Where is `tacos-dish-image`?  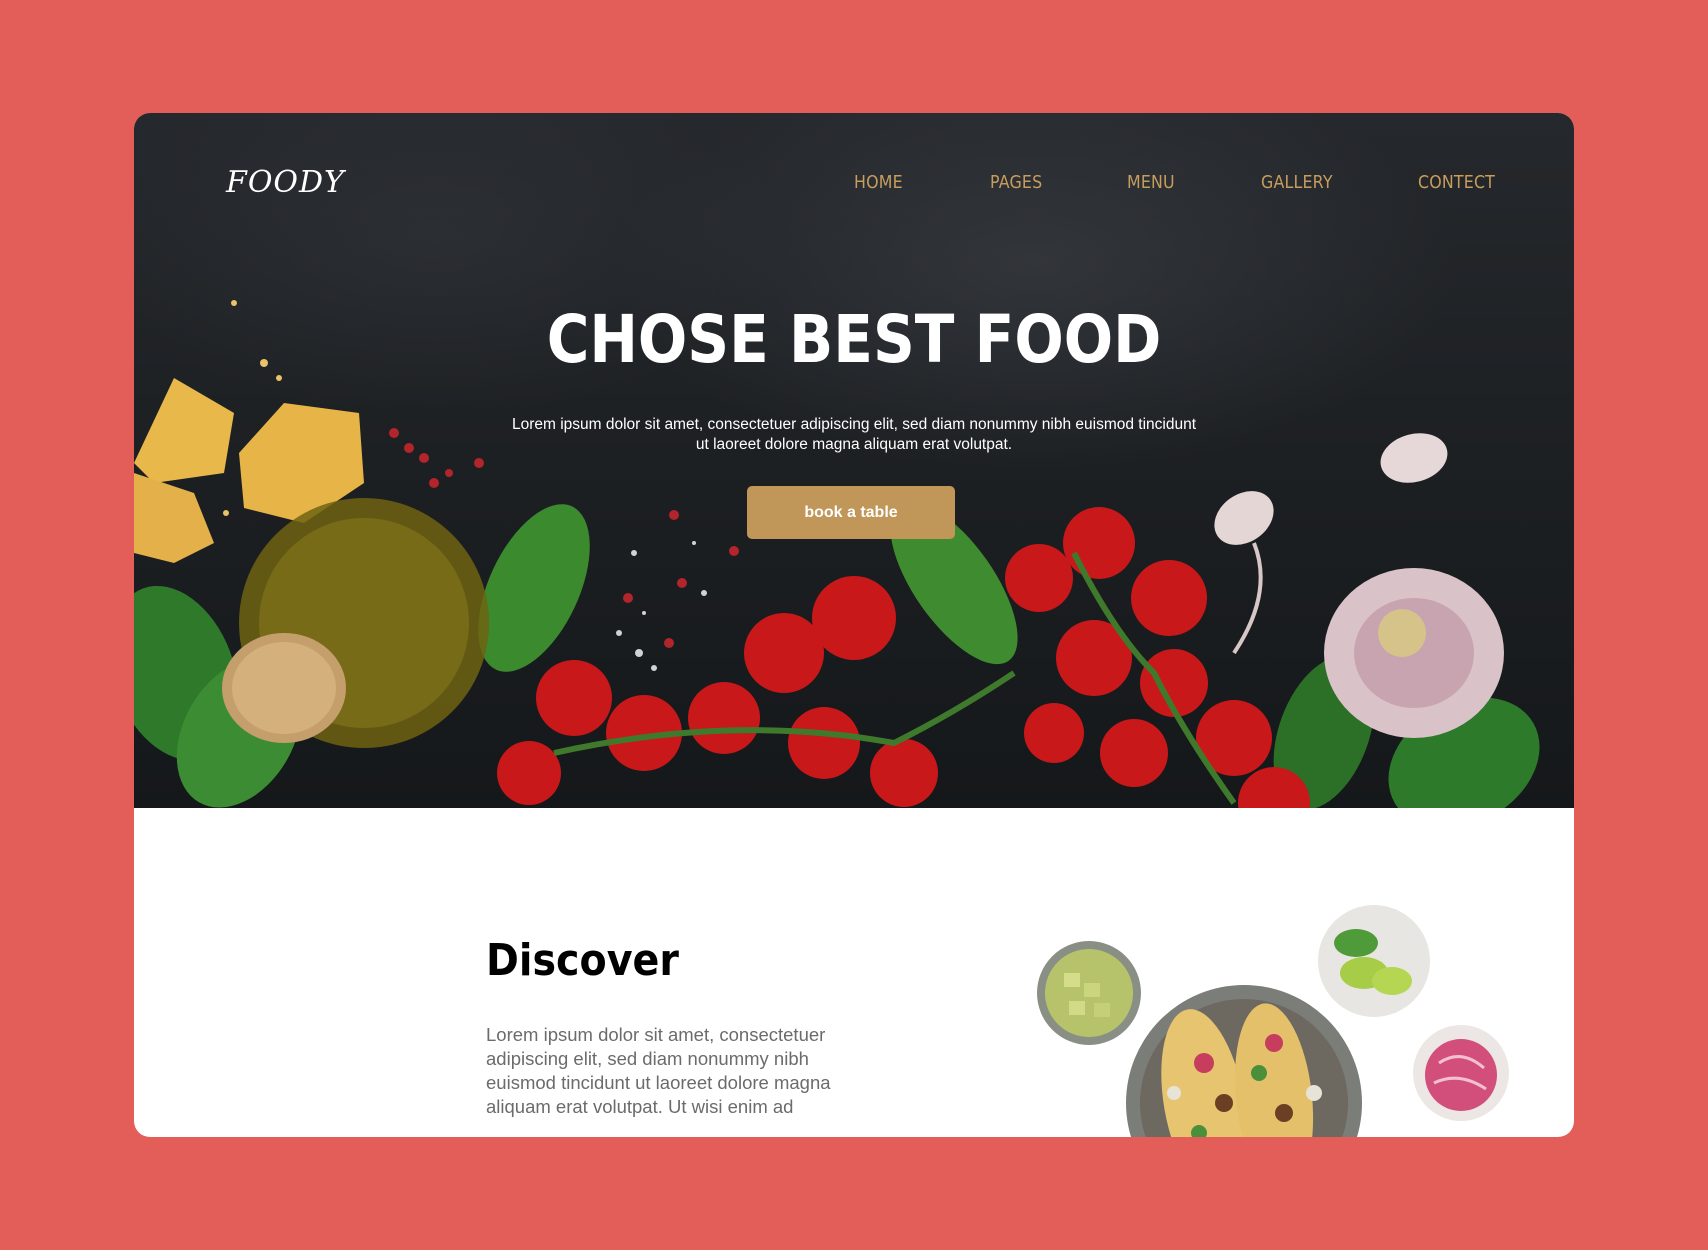
tacos-dish-image is located at coordinates (1273, 1021).